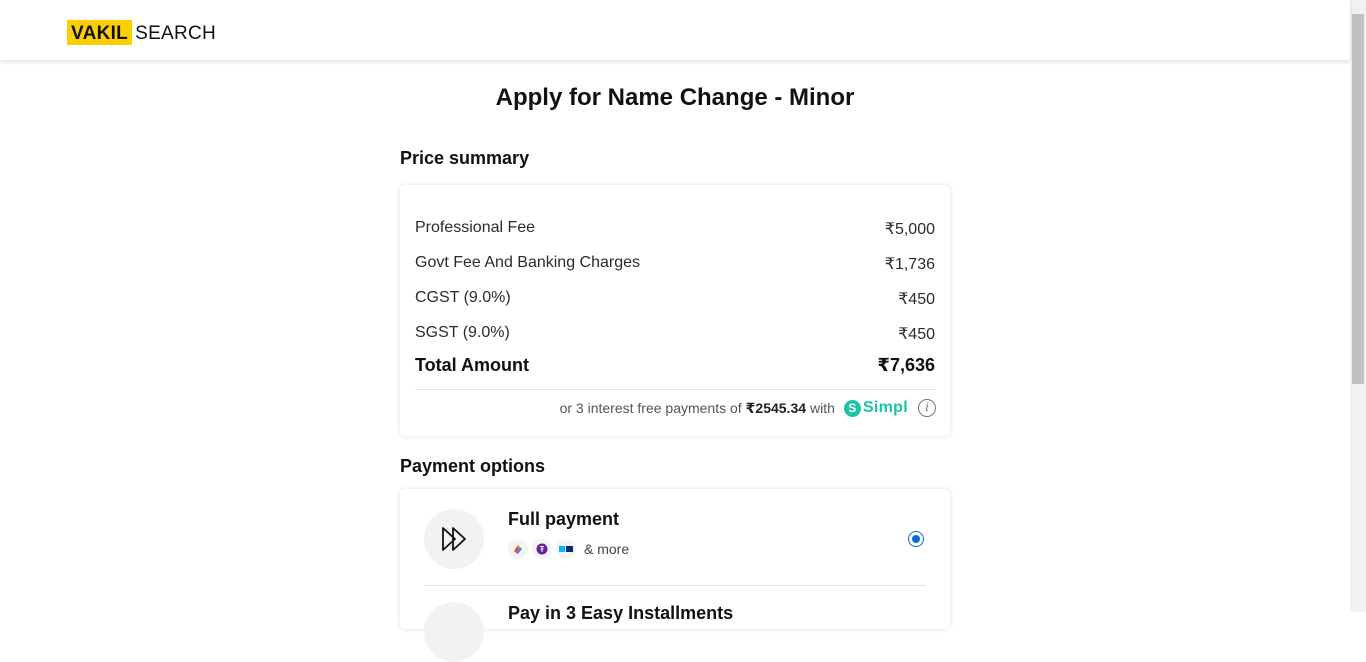 This screenshot has width=1366, height=662. I want to click on emi-prefix: or 3 interest free payments of, so click(650, 408).